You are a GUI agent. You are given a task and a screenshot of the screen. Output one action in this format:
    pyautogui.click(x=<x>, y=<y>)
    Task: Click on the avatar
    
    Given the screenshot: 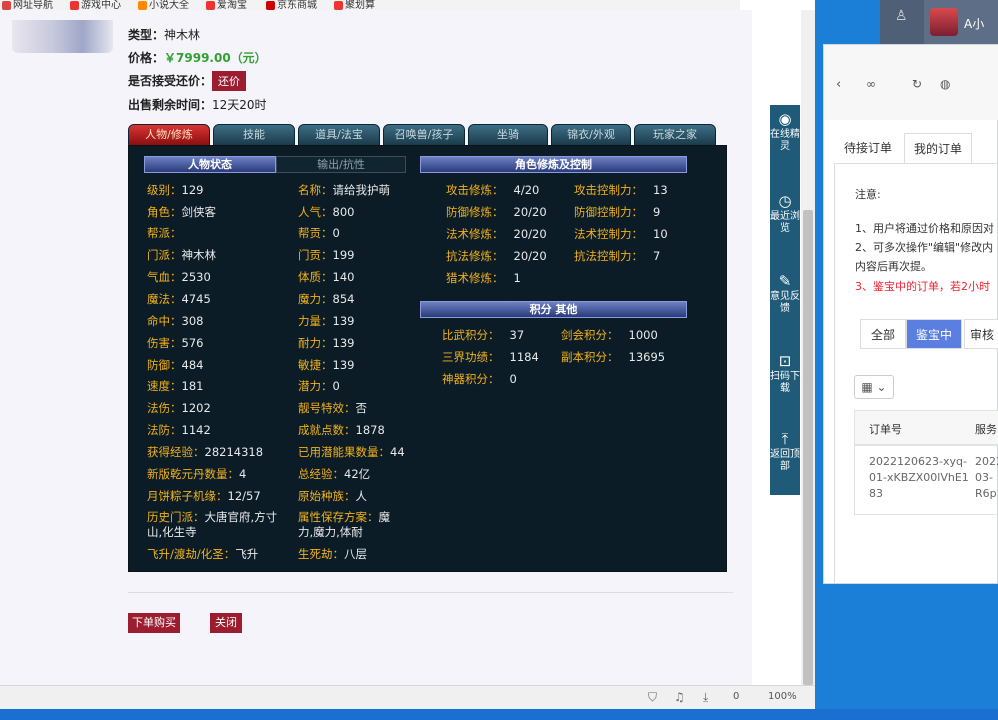 What is the action you would take?
    pyautogui.click(x=944, y=22)
    